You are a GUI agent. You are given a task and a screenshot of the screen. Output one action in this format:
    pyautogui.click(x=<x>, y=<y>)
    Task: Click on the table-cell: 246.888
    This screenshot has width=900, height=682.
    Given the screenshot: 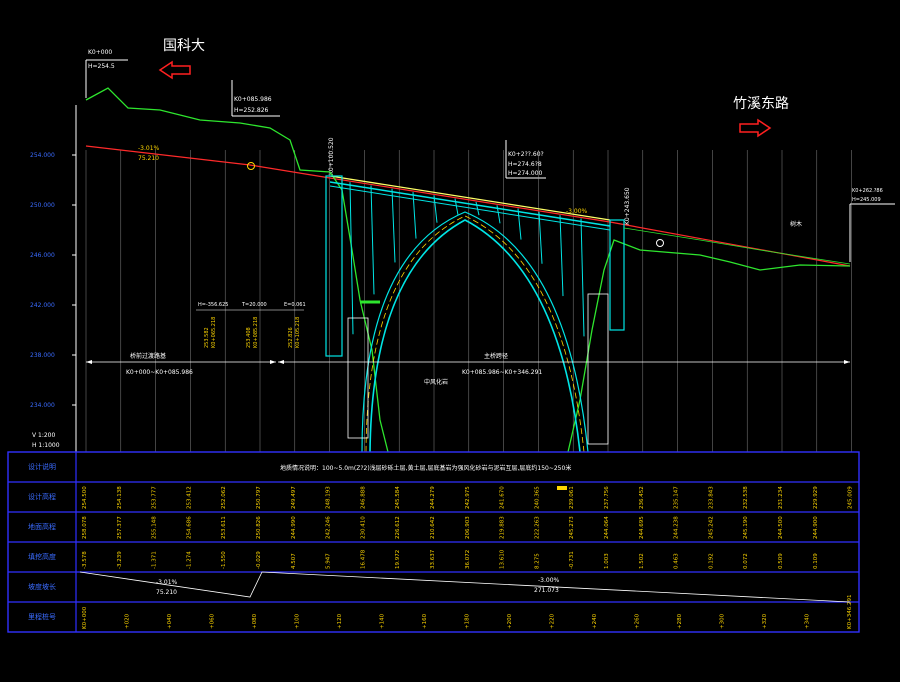 What is the action you would take?
    pyautogui.click(x=363, y=497)
    